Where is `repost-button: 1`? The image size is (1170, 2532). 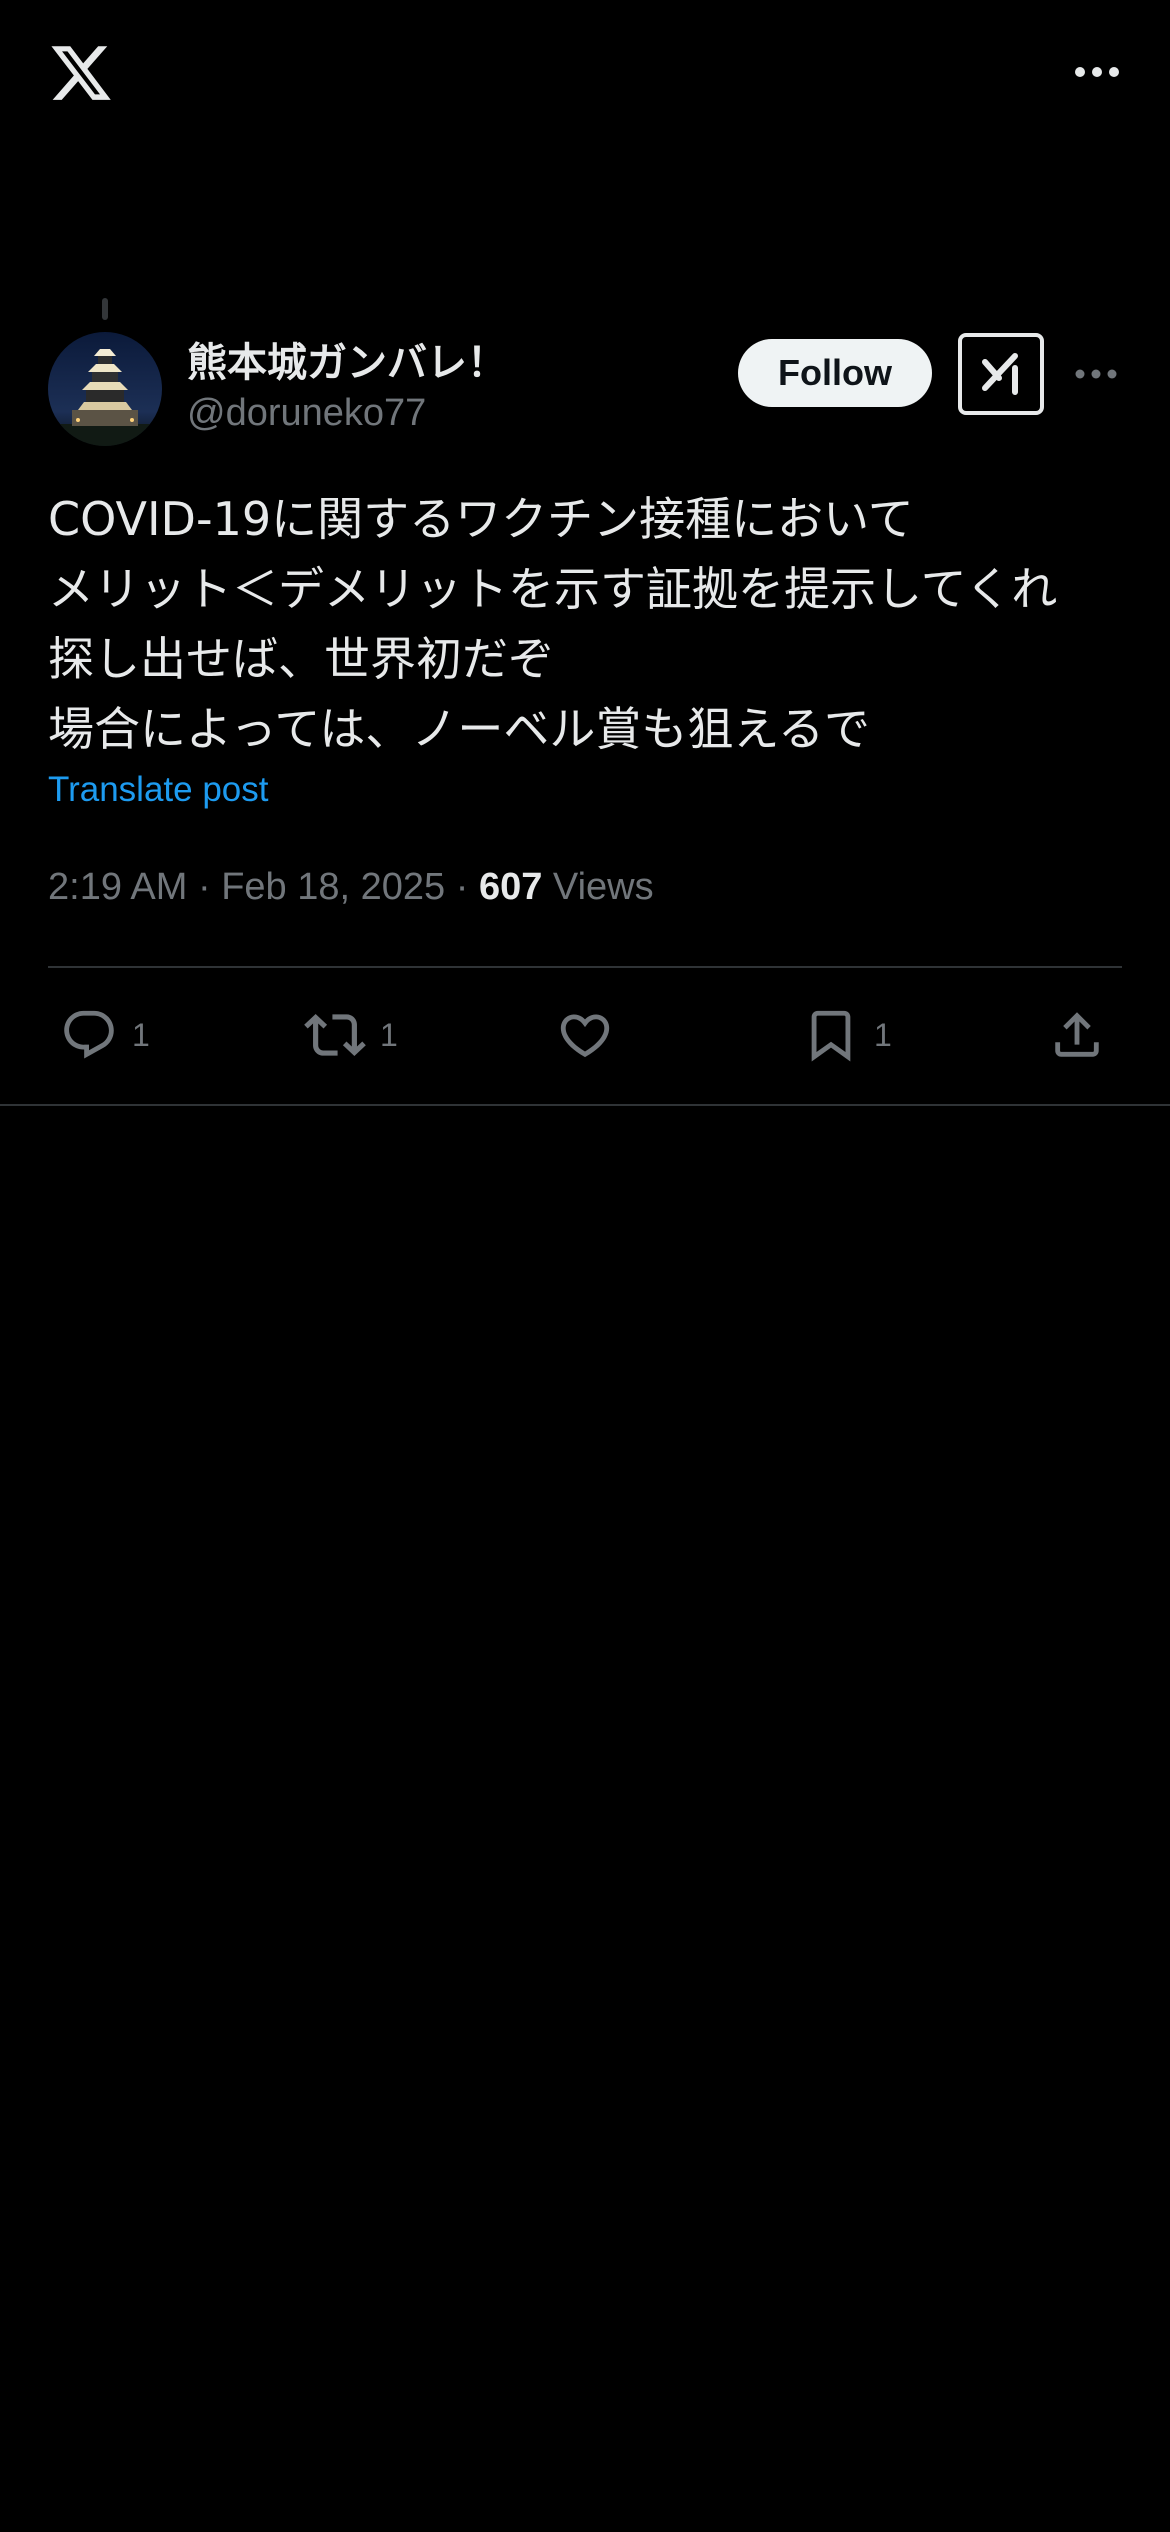
repost-button: 1 is located at coordinates (351, 1035).